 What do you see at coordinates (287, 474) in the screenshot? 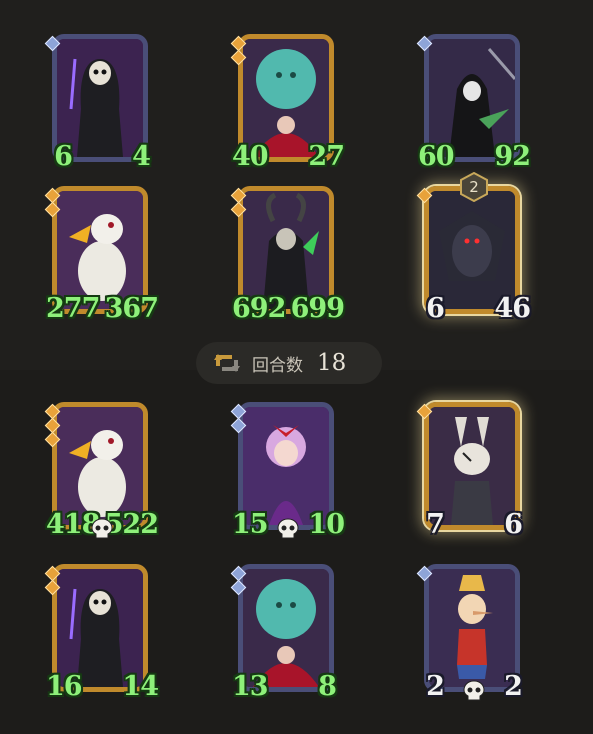
I see `player-unit-card-sleeping-doll-girl: 15 10` at bounding box center [287, 474].